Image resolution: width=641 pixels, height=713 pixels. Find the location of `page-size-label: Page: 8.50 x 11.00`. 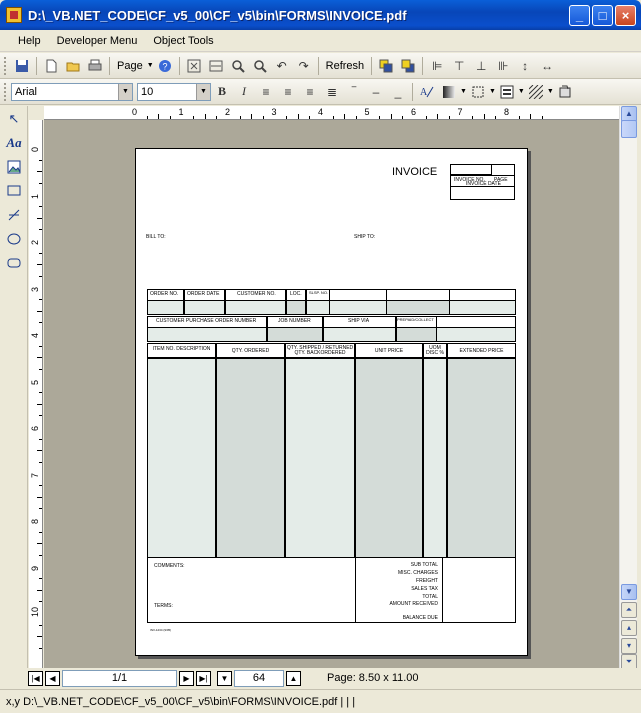

page-size-label: Page: 8.50 x 11.00 is located at coordinates (373, 678).